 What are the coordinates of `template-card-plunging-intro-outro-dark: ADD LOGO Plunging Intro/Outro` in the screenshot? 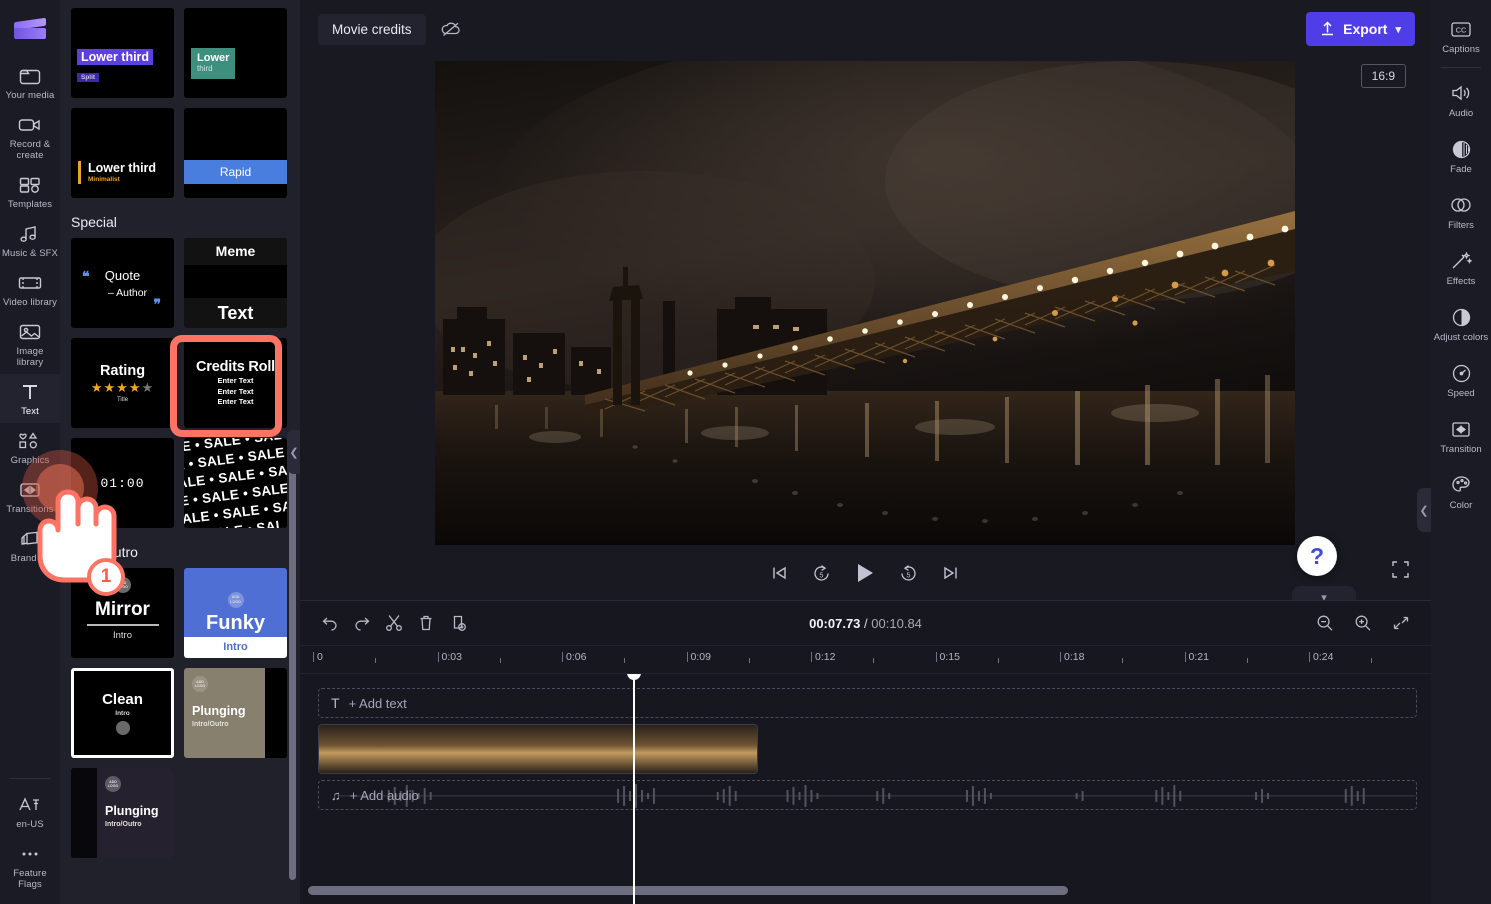 It's located at (122, 813).